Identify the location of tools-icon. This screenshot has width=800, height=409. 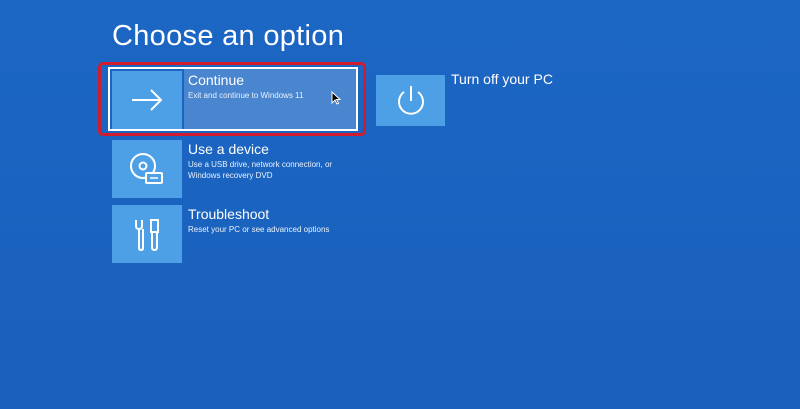
(147, 235).